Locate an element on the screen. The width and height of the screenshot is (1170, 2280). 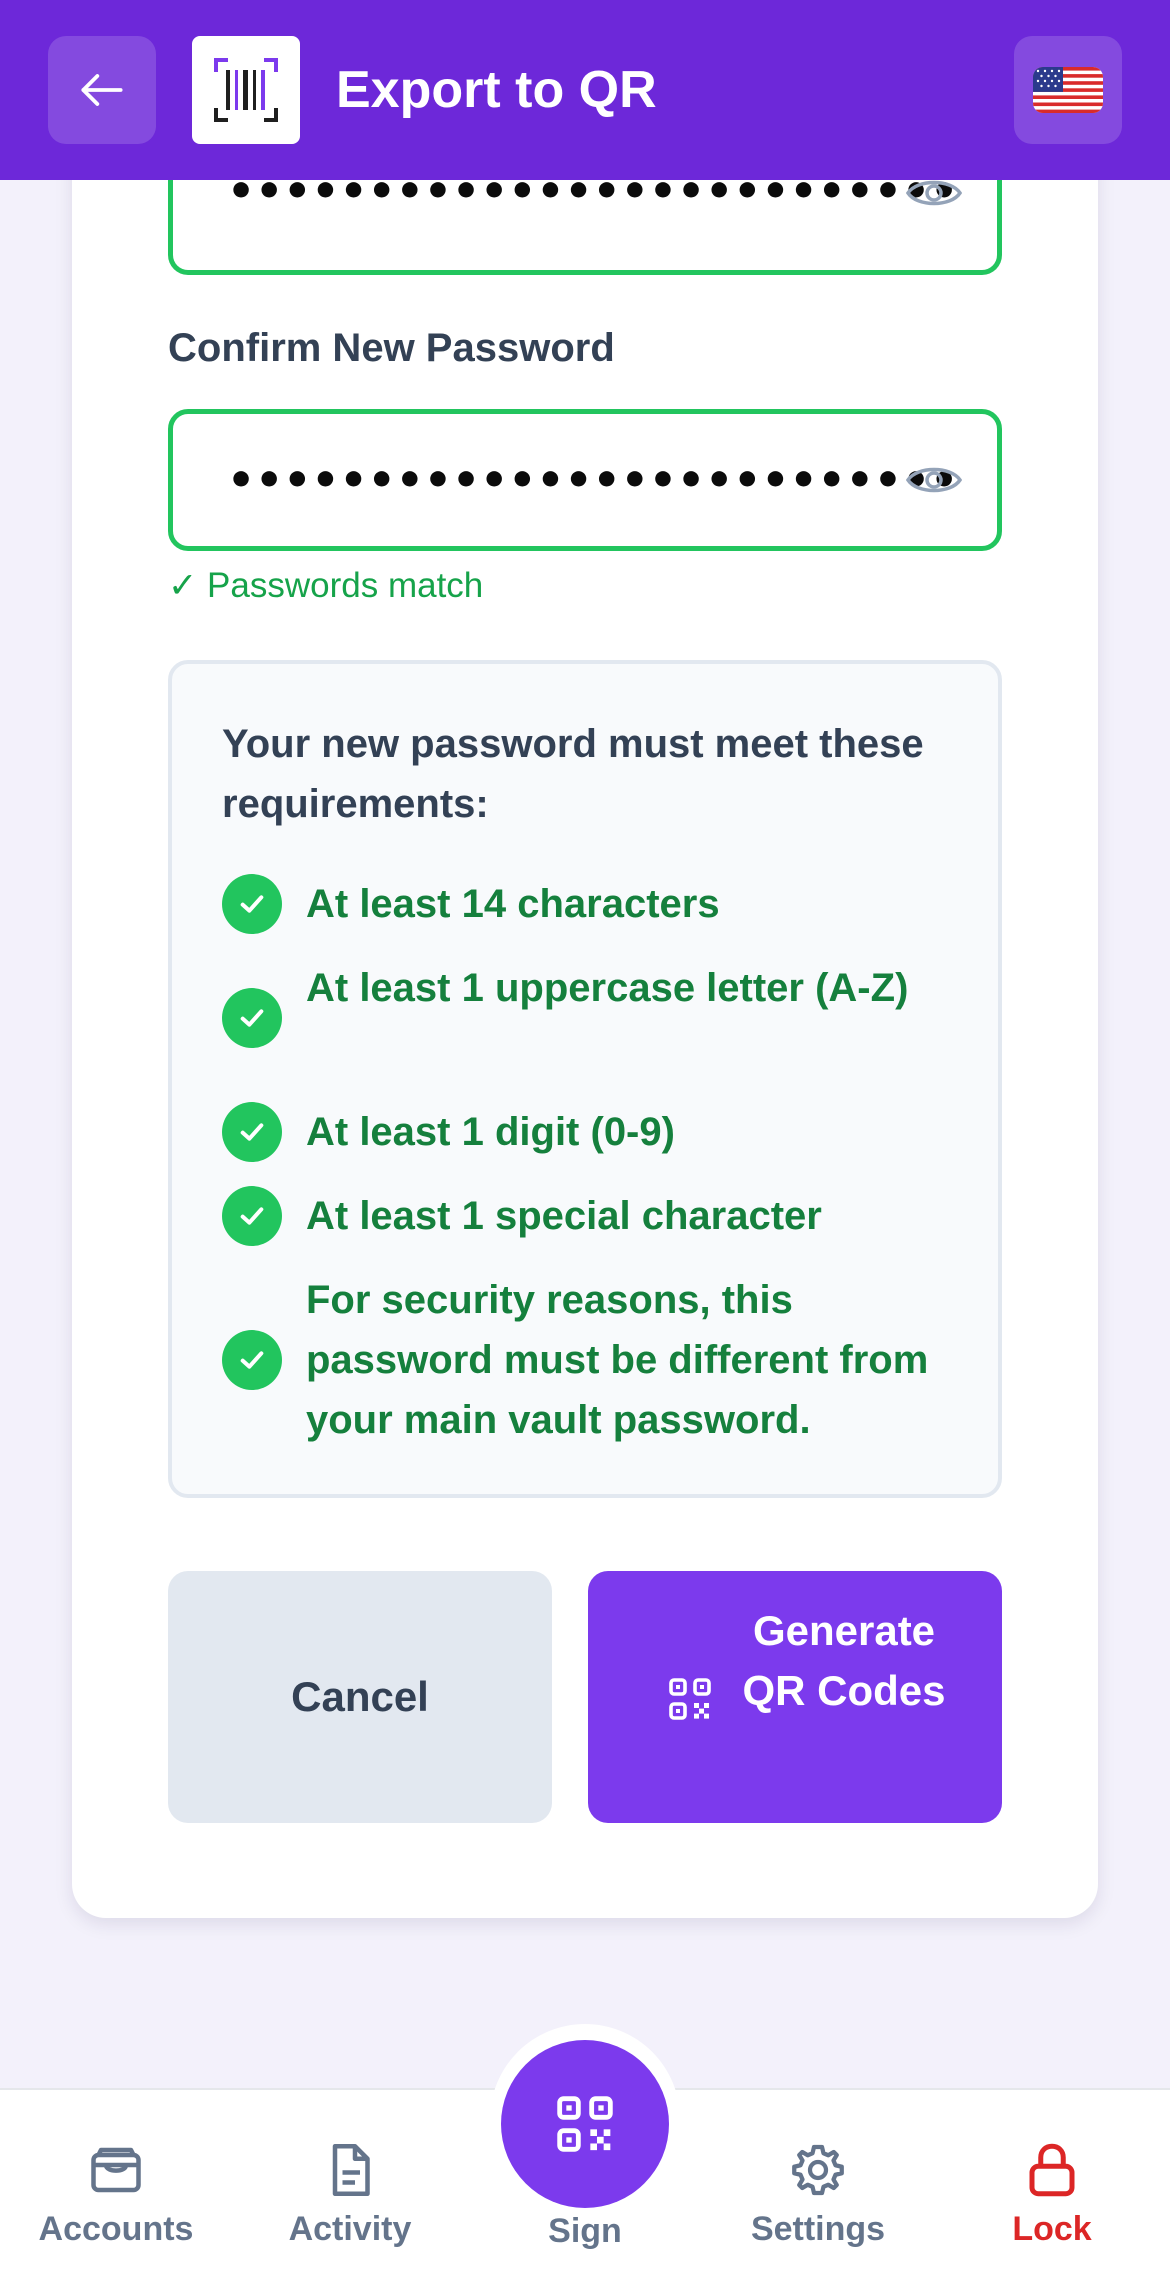
app-logo is located at coordinates (246, 90).